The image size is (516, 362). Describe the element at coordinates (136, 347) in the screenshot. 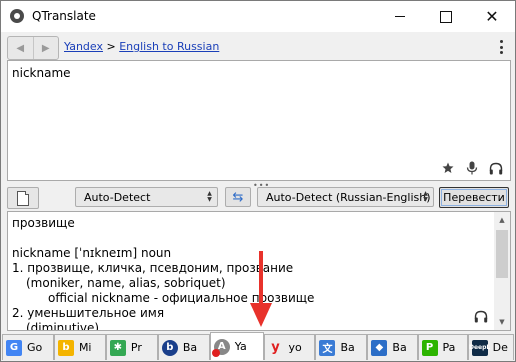

I see `tab-label: Pr` at that location.